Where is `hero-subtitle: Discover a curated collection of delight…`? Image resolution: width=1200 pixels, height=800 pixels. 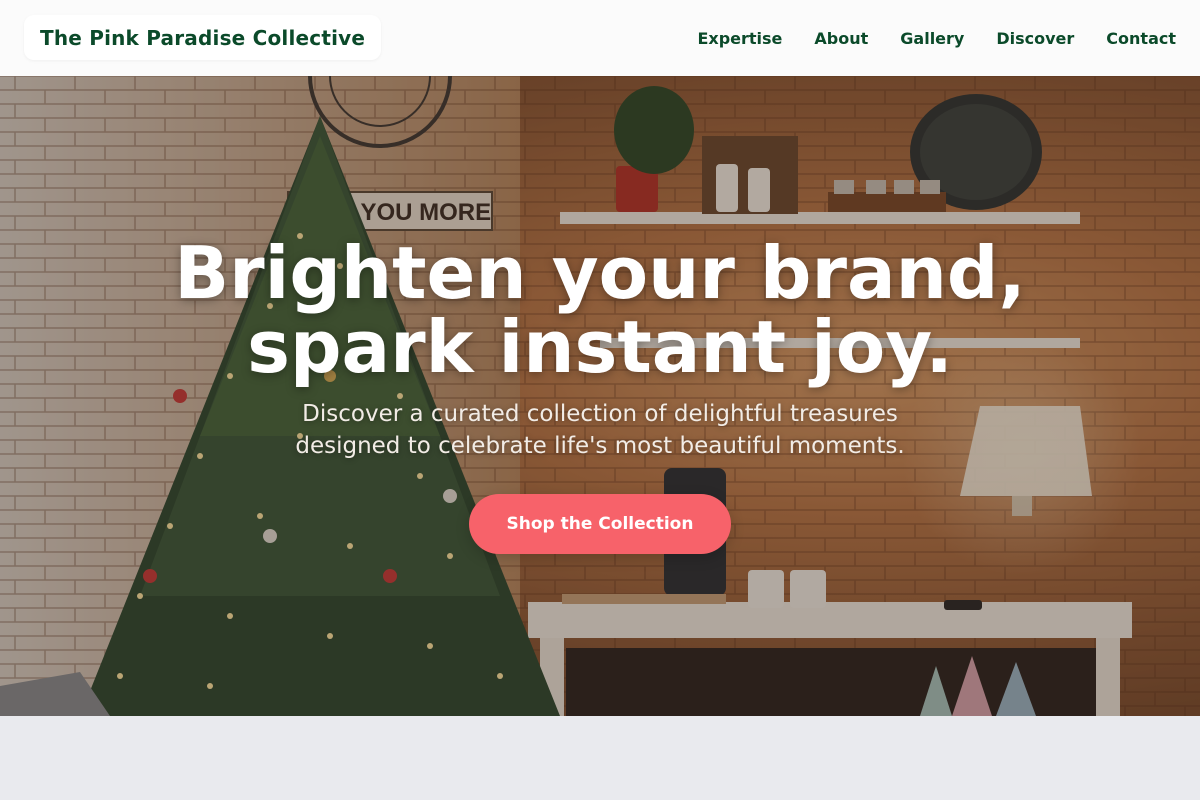 hero-subtitle: Discover a curated collection of delight… is located at coordinates (600, 430).